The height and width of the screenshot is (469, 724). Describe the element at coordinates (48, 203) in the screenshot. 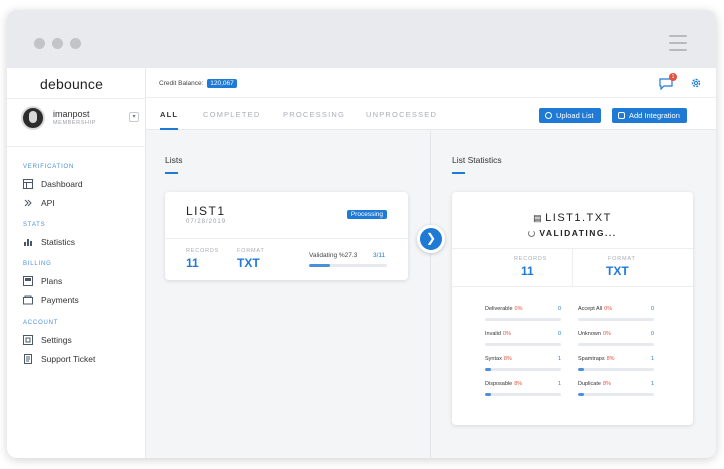

I see `sidebar-item-label: API` at that location.